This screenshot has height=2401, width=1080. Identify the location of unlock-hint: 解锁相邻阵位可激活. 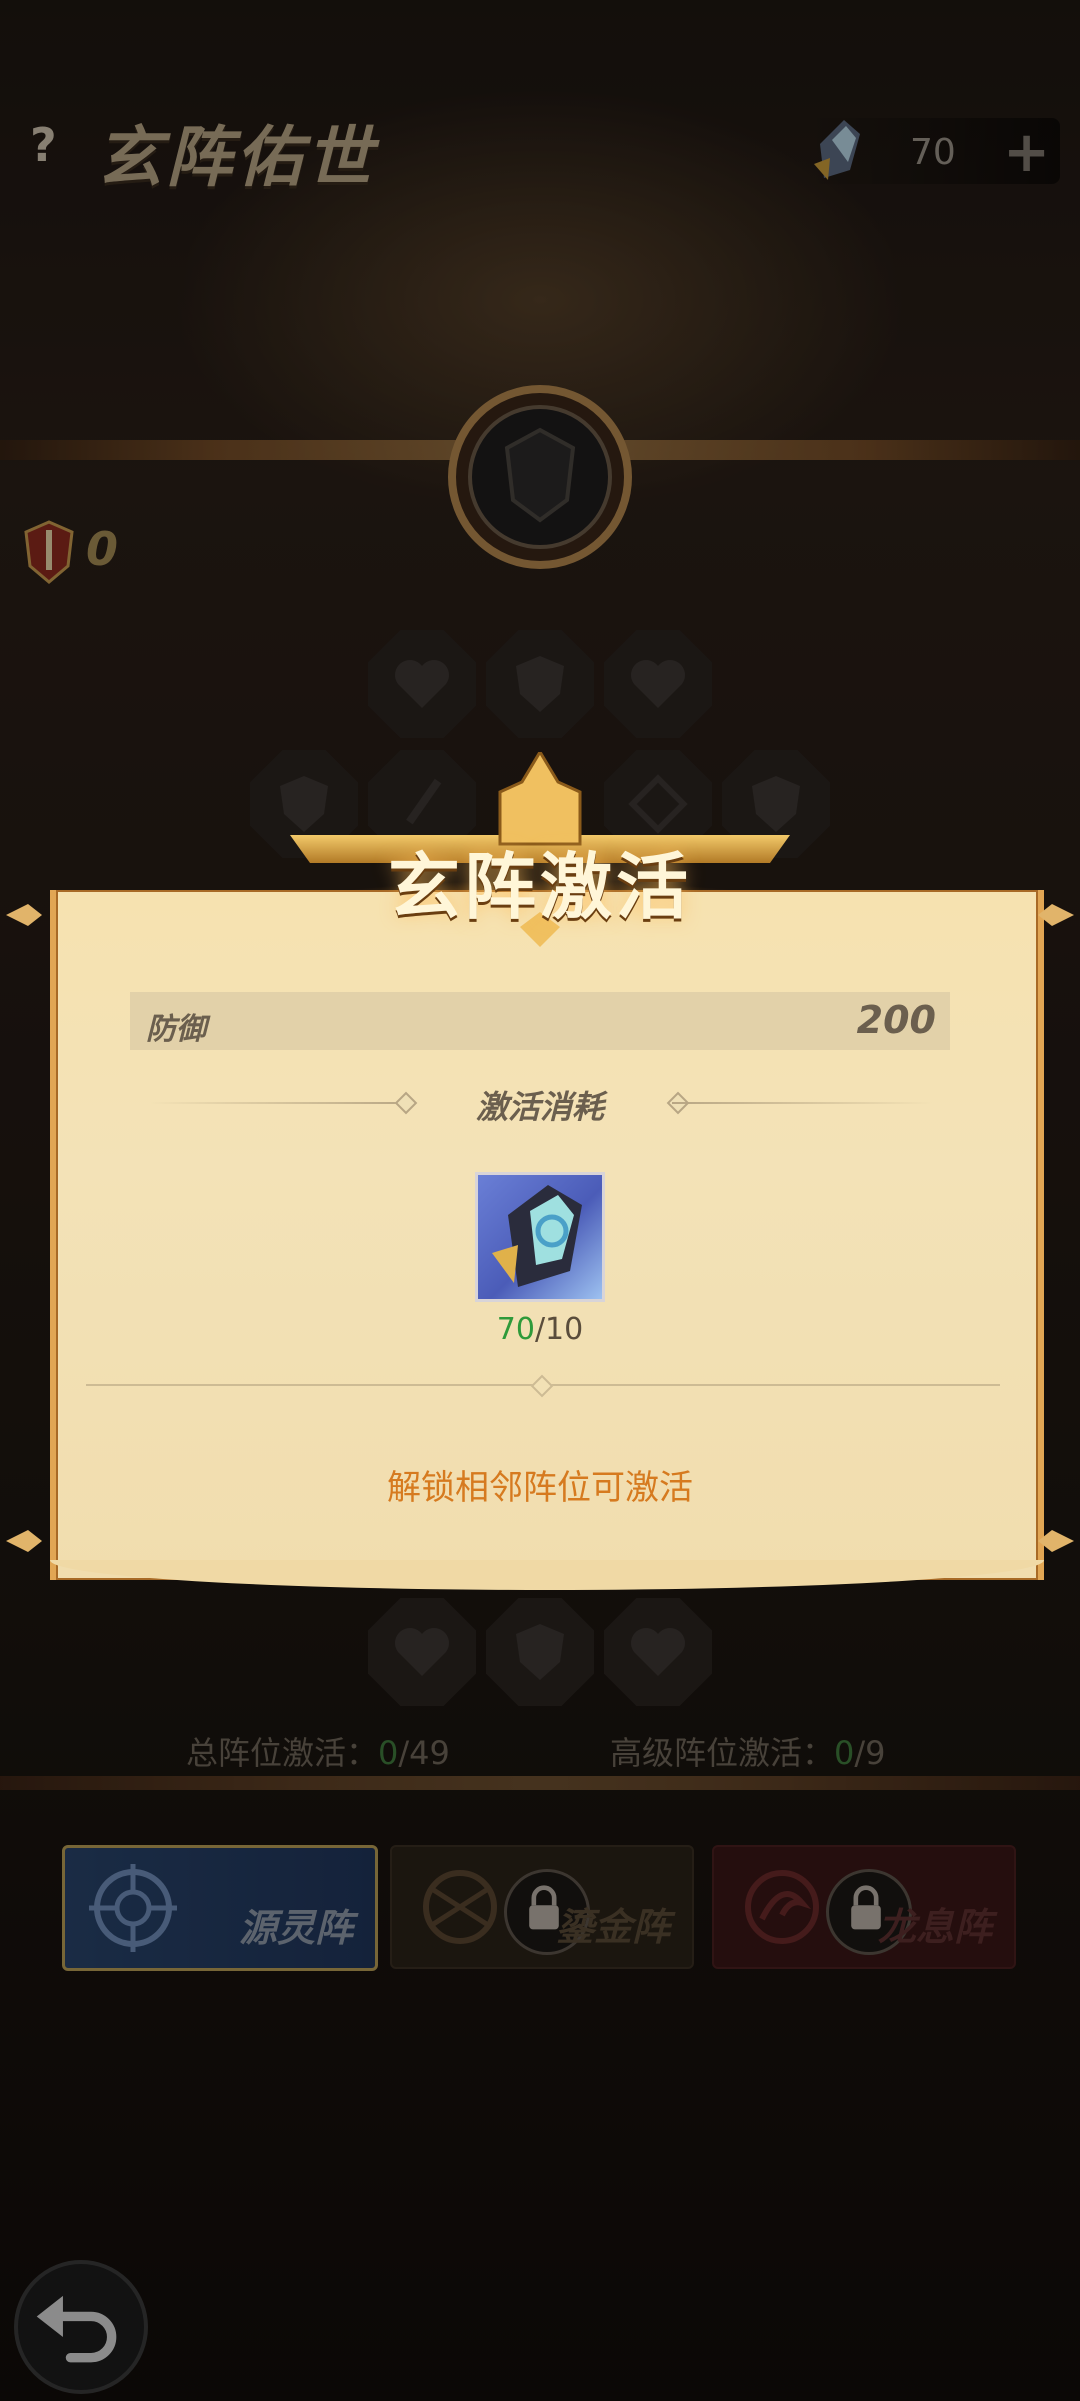
(540, 1488).